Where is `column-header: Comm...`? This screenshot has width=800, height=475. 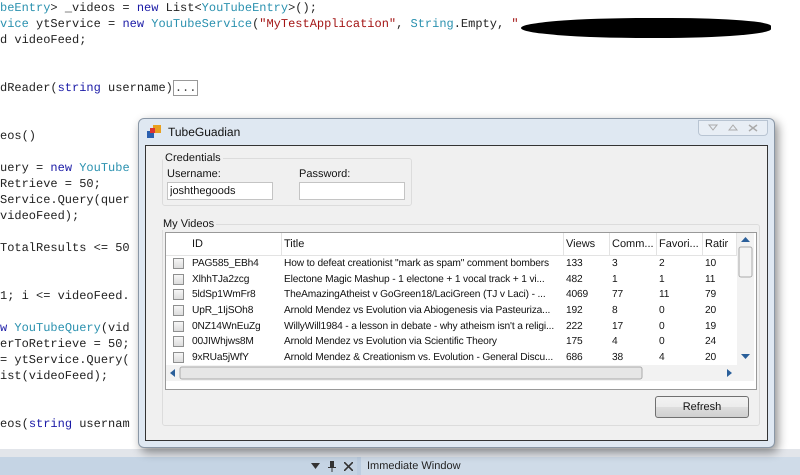
column-header: Comm... is located at coordinates (633, 244).